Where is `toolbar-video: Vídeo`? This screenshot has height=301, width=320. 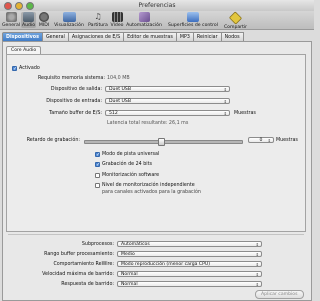 toolbar-video: Vídeo is located at coordinates (117, 20).